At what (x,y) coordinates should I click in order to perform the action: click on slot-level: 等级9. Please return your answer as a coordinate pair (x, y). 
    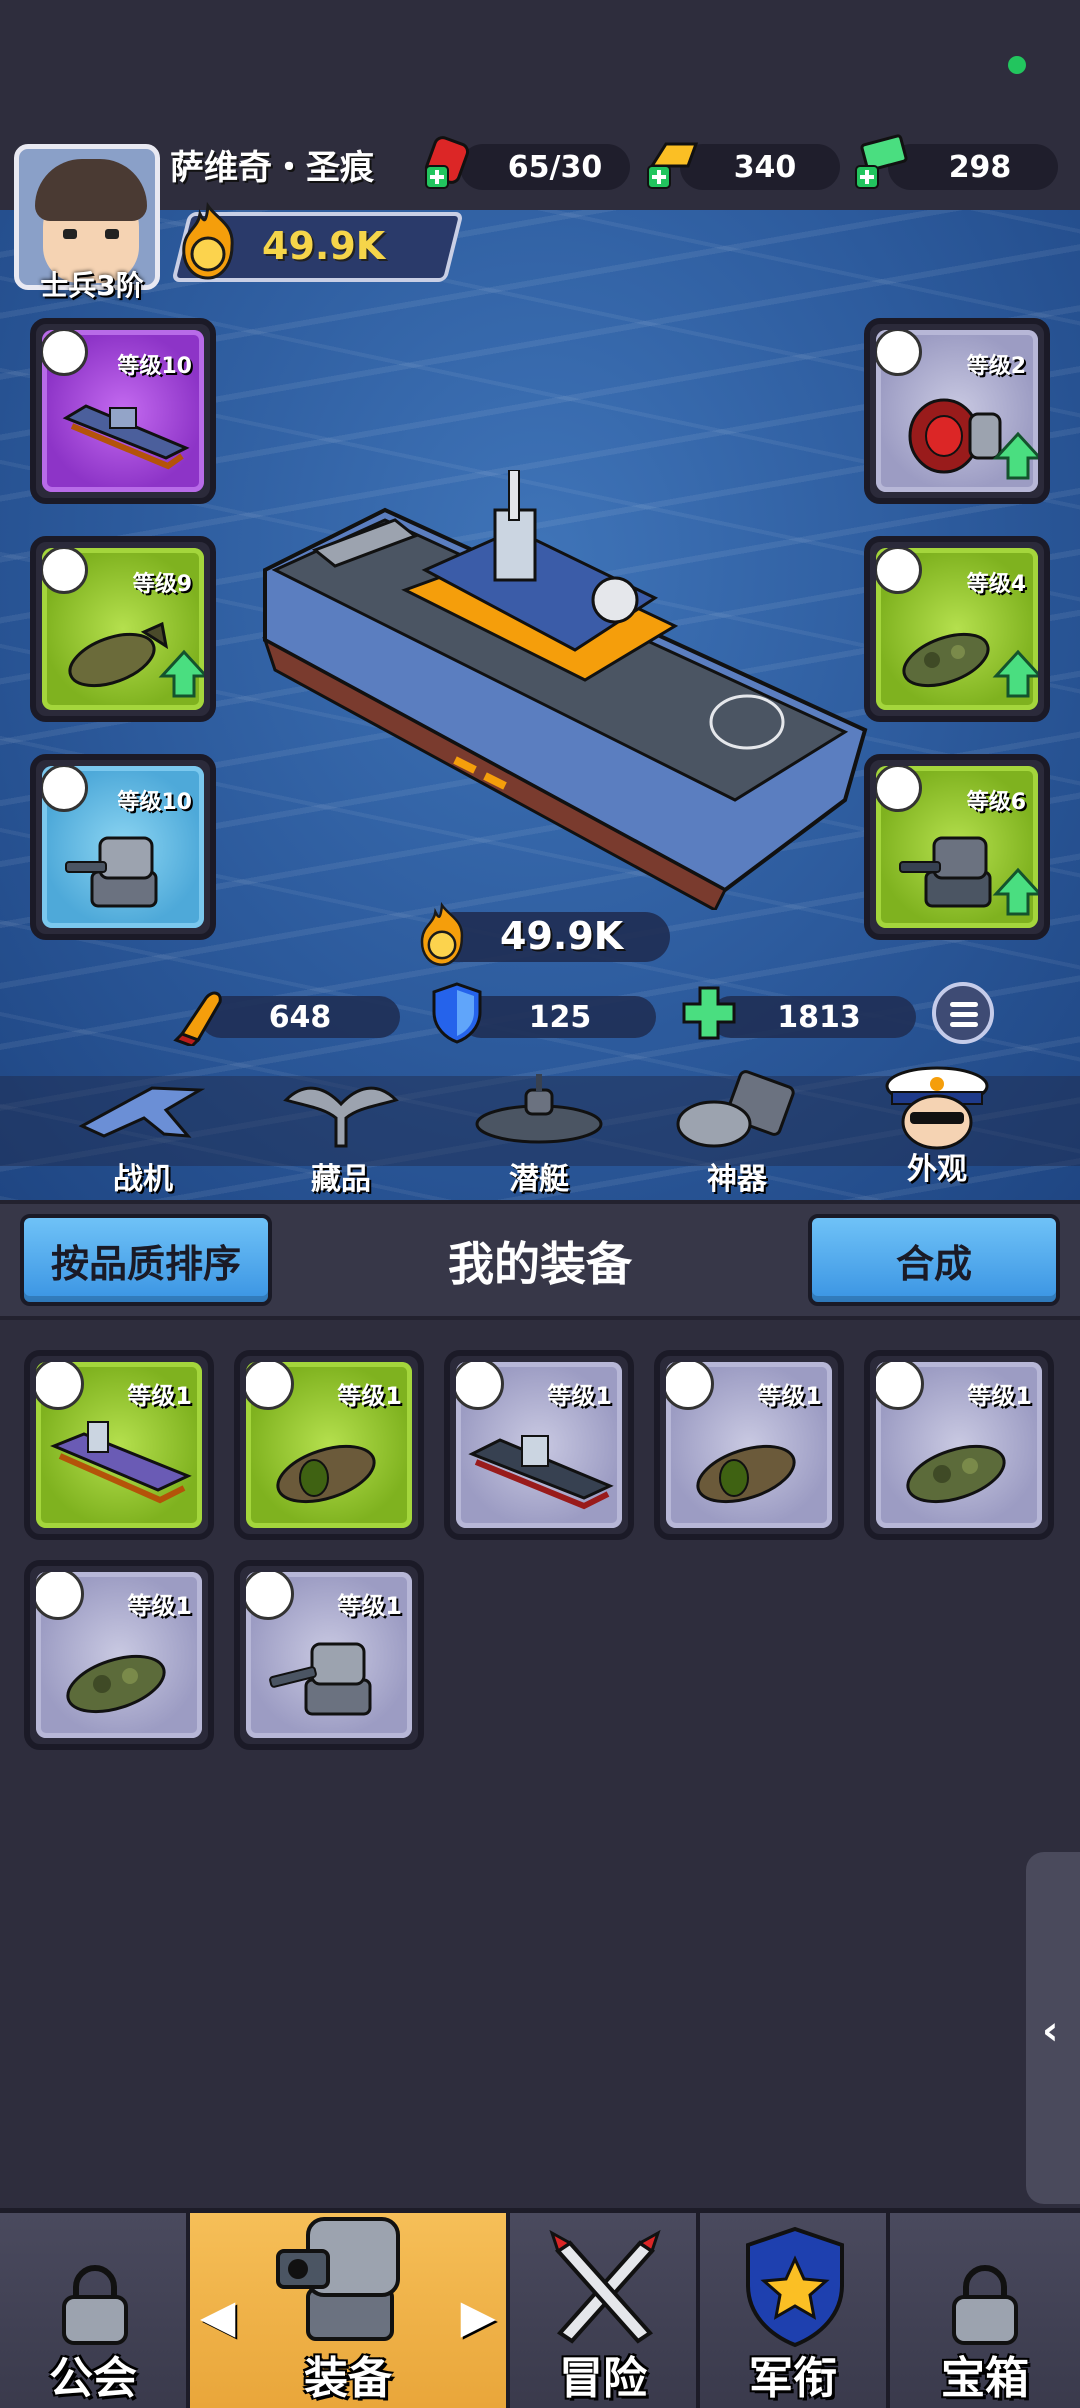
    Looking at the image, I should click on (162, 584).